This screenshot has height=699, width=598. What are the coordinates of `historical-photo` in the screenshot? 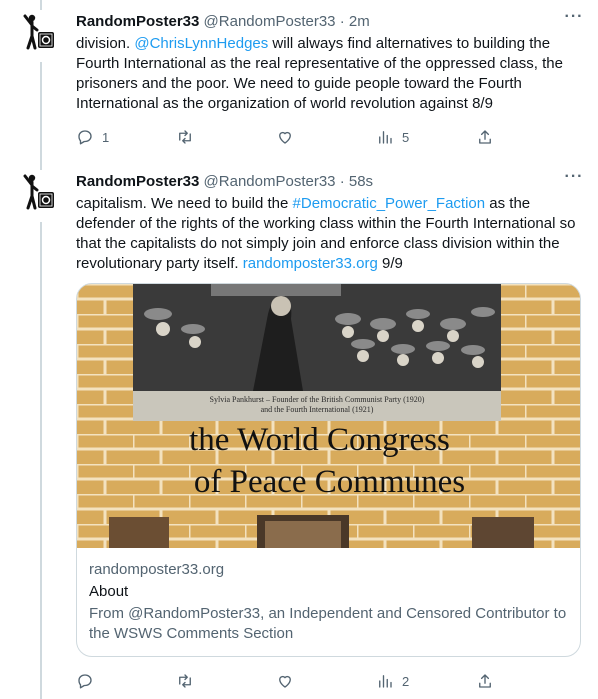 It's located at (317, 337).